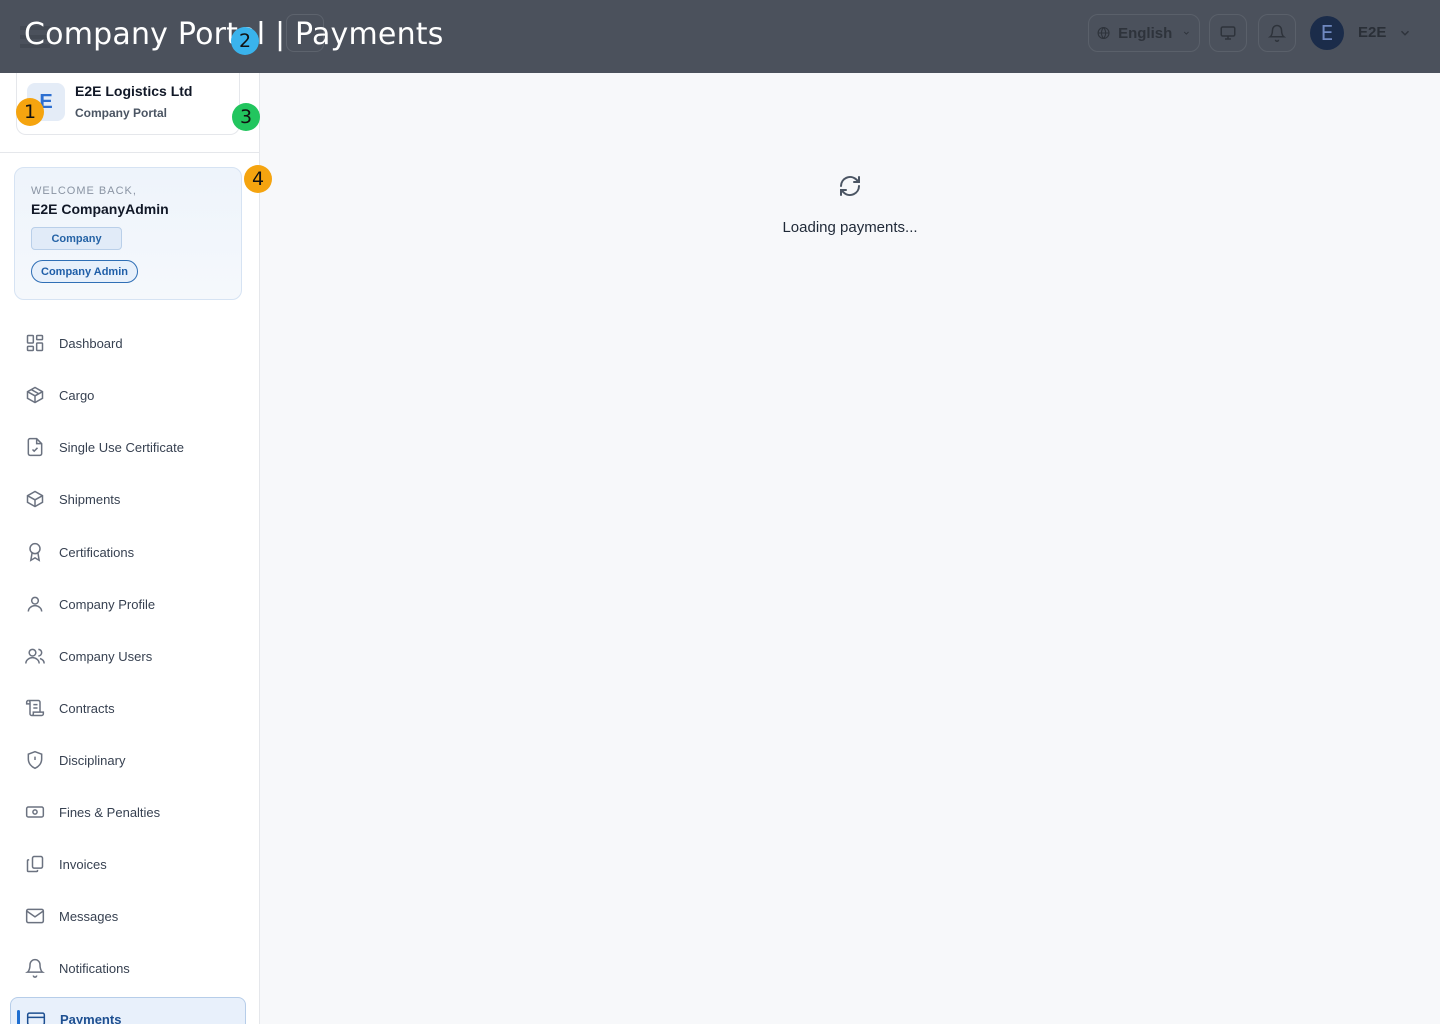  Describe the element at coordinates (83, 864) in the screenshot. I see `sidebar-item-label: Invoices` at that location.